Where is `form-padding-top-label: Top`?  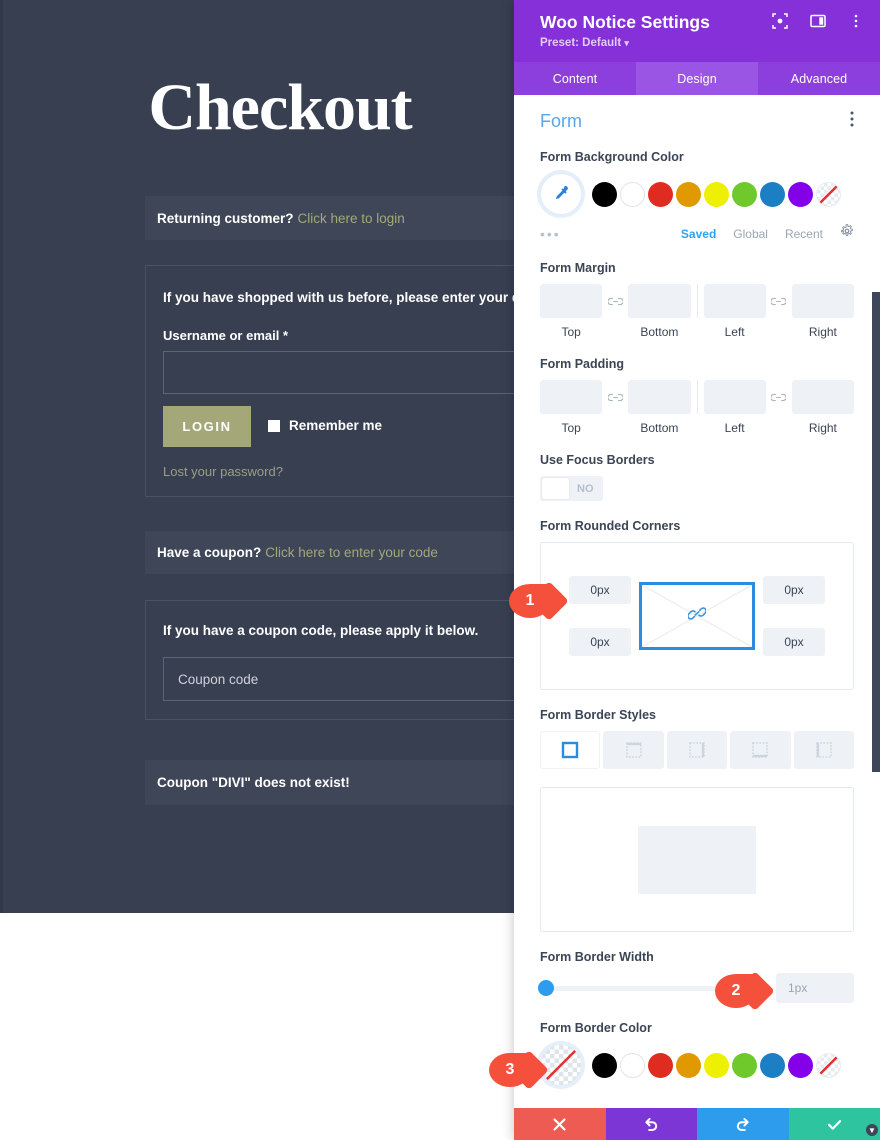
form-padding-top-label: Top is located at coordinates (571, 428).